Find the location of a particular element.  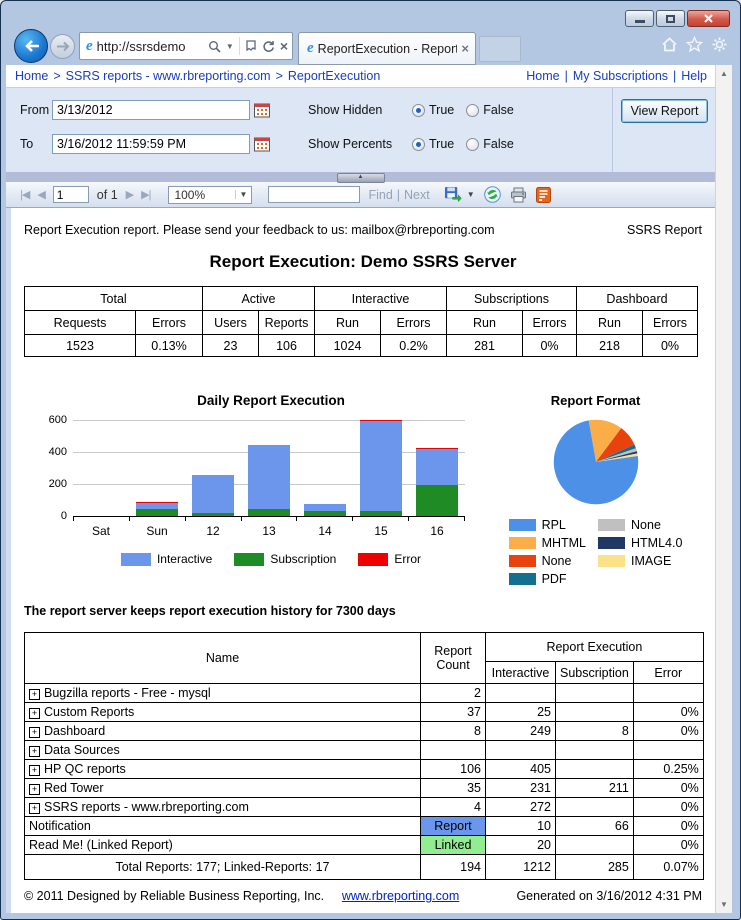

summary-col-header: Requests is located at coordinates (80, 322).